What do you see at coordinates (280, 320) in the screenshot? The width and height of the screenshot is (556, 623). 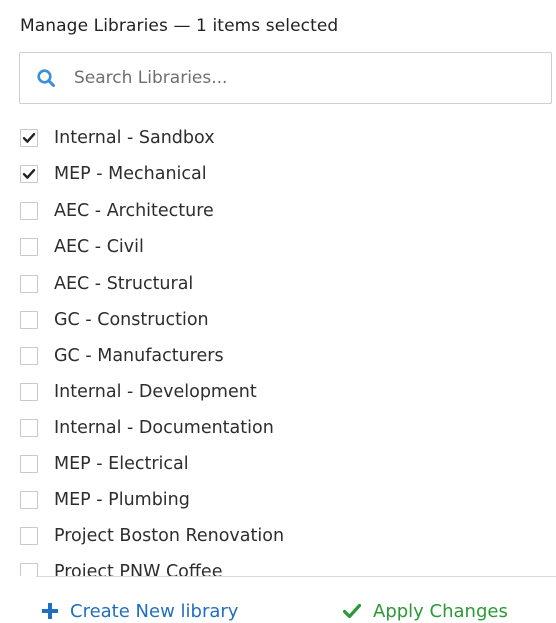 I see `library-item: GC - Construction` at bounding box center [280, 320].